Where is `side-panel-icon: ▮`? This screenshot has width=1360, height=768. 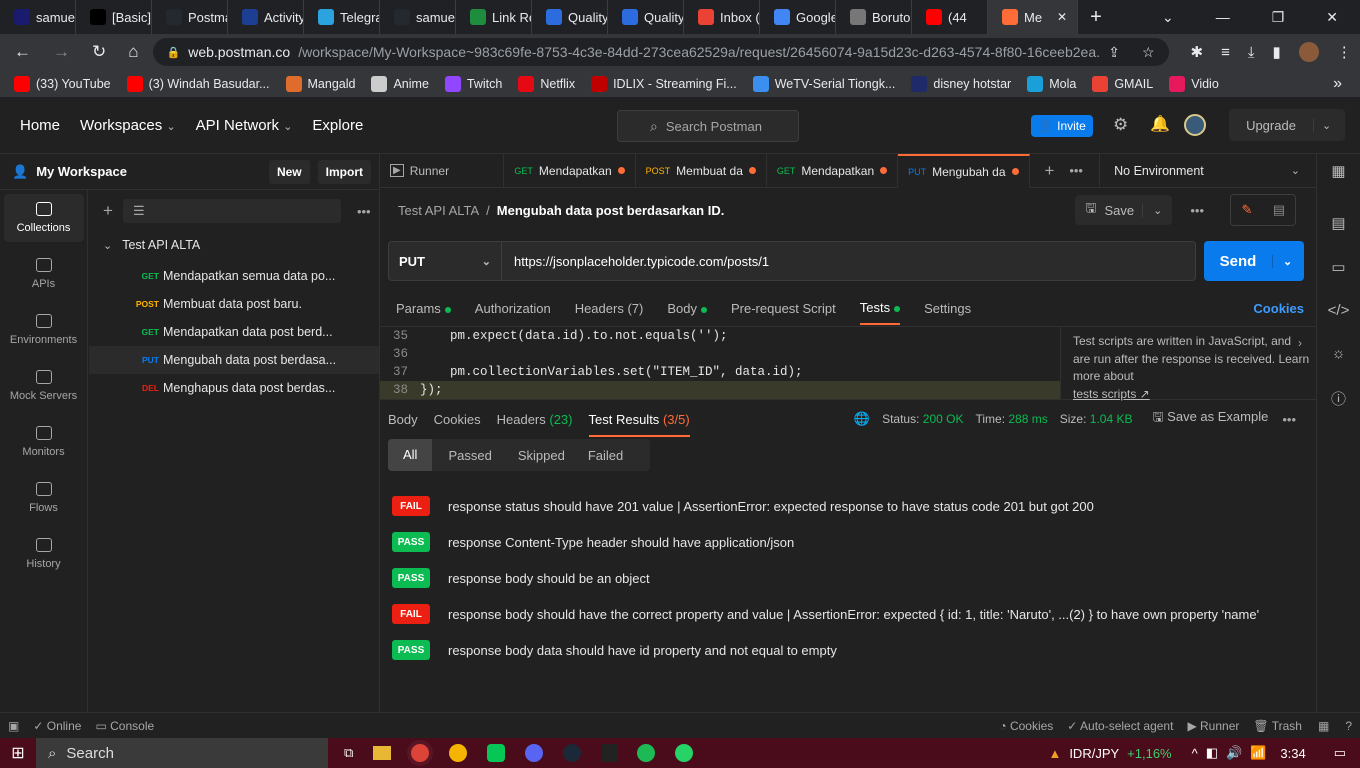
side-panel-icon: ▮ is located at coordinates (1277, 52).